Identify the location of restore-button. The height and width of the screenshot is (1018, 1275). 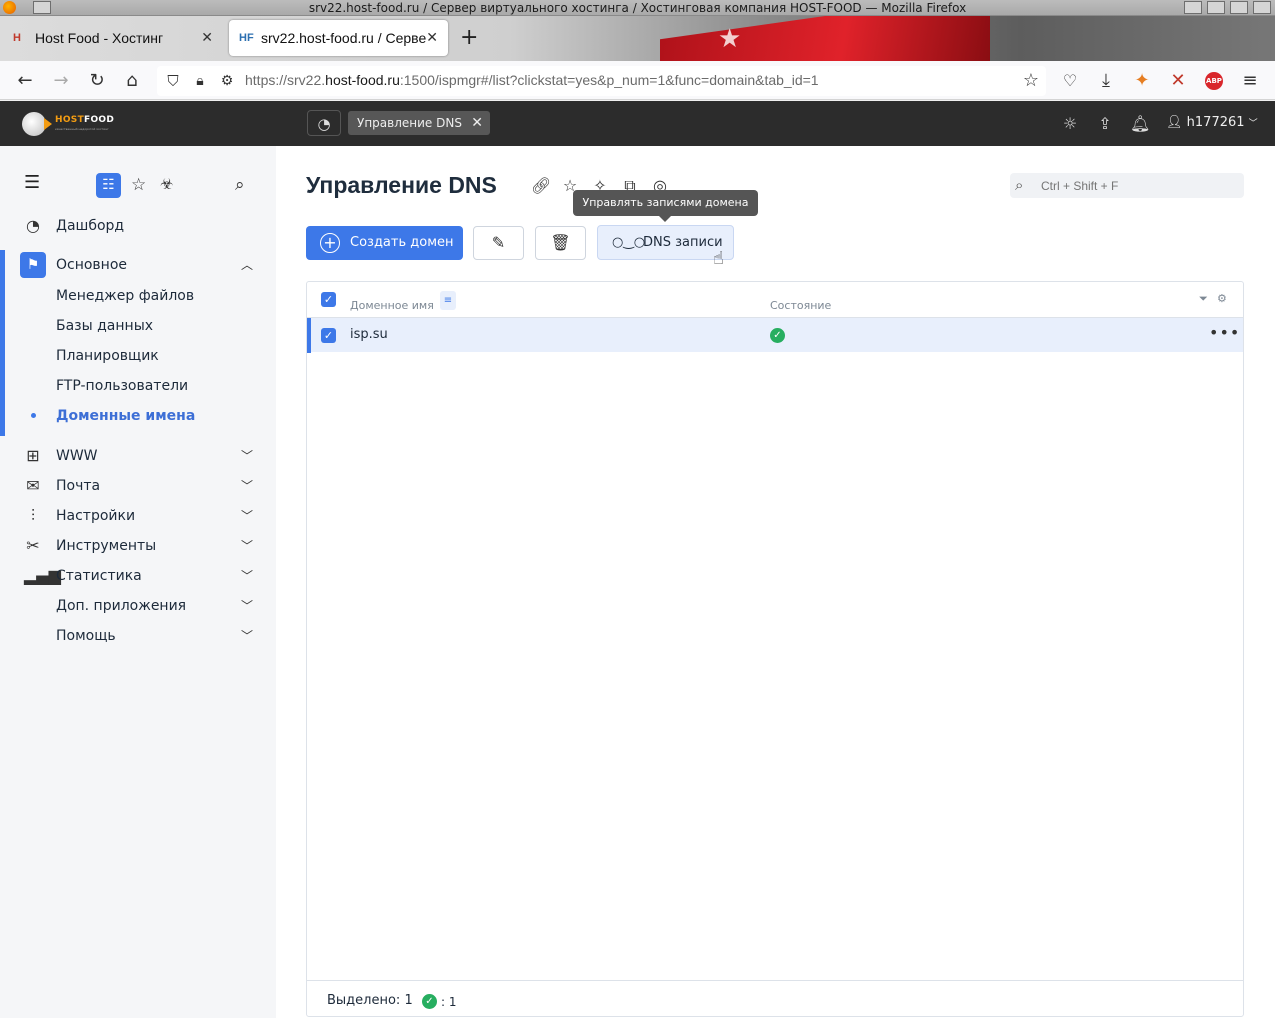
(1239, 7).